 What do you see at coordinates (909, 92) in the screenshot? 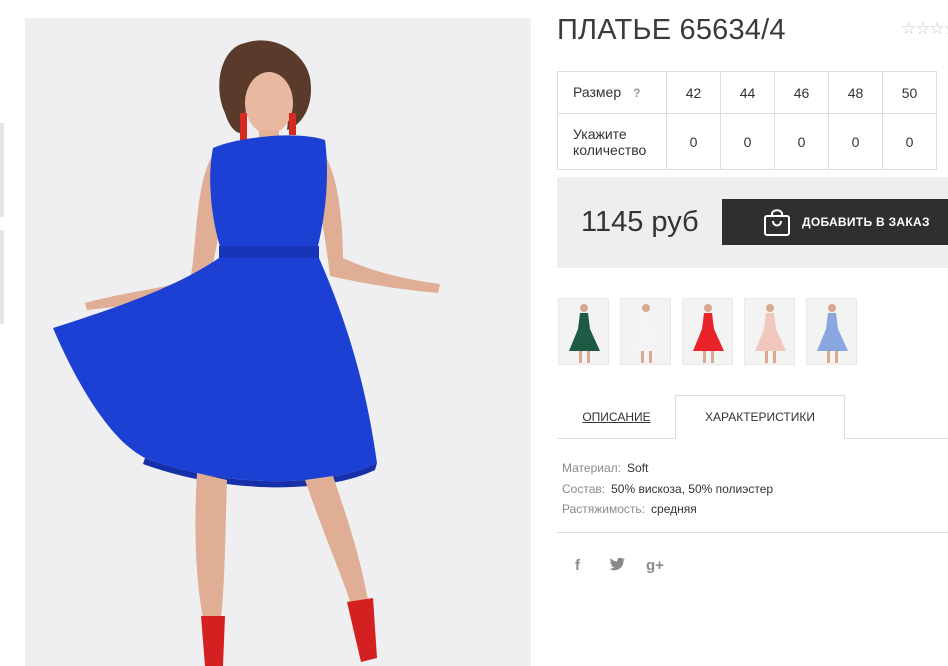
I see `size-option: 50` at bounding box center [909, 92].